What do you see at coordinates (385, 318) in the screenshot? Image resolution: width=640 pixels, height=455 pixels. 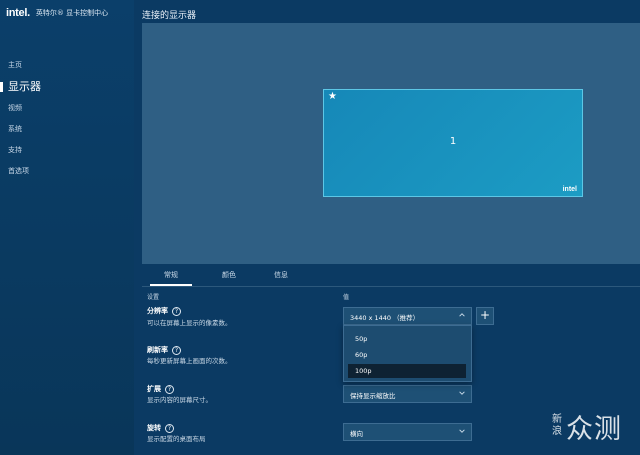 I see `resolution-value: 3440 x 1440 （推荐）` at bounding box center [385, 318].